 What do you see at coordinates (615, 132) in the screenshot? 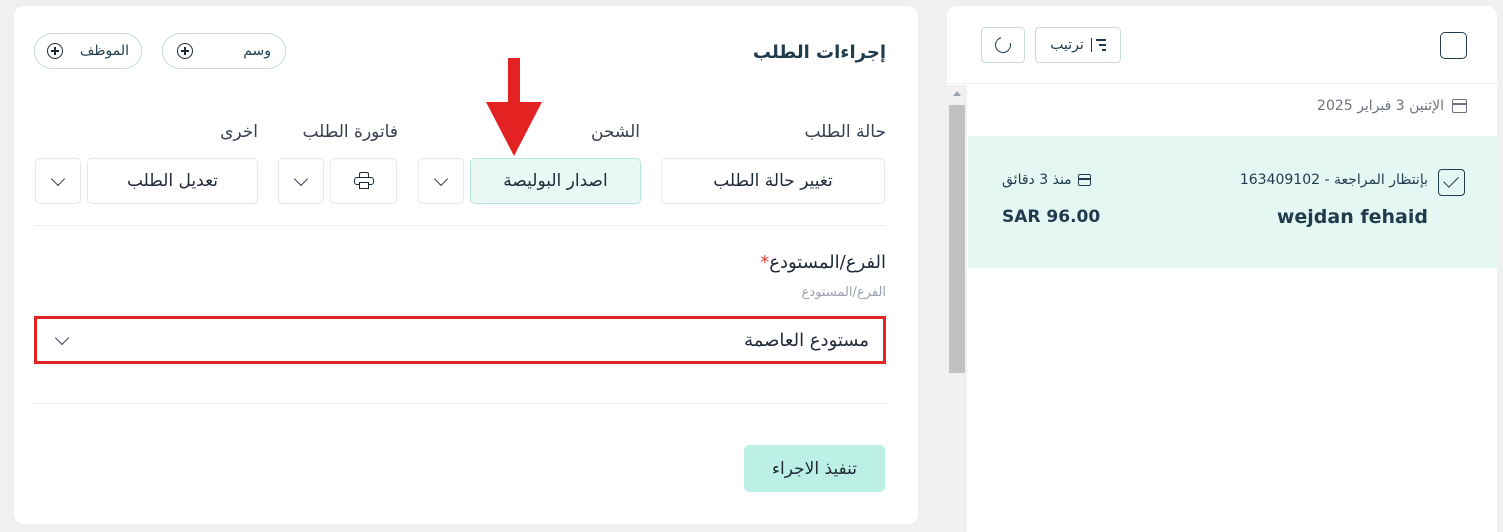
I see `shipping-label: الشحن` at bounding box center [615, 132].